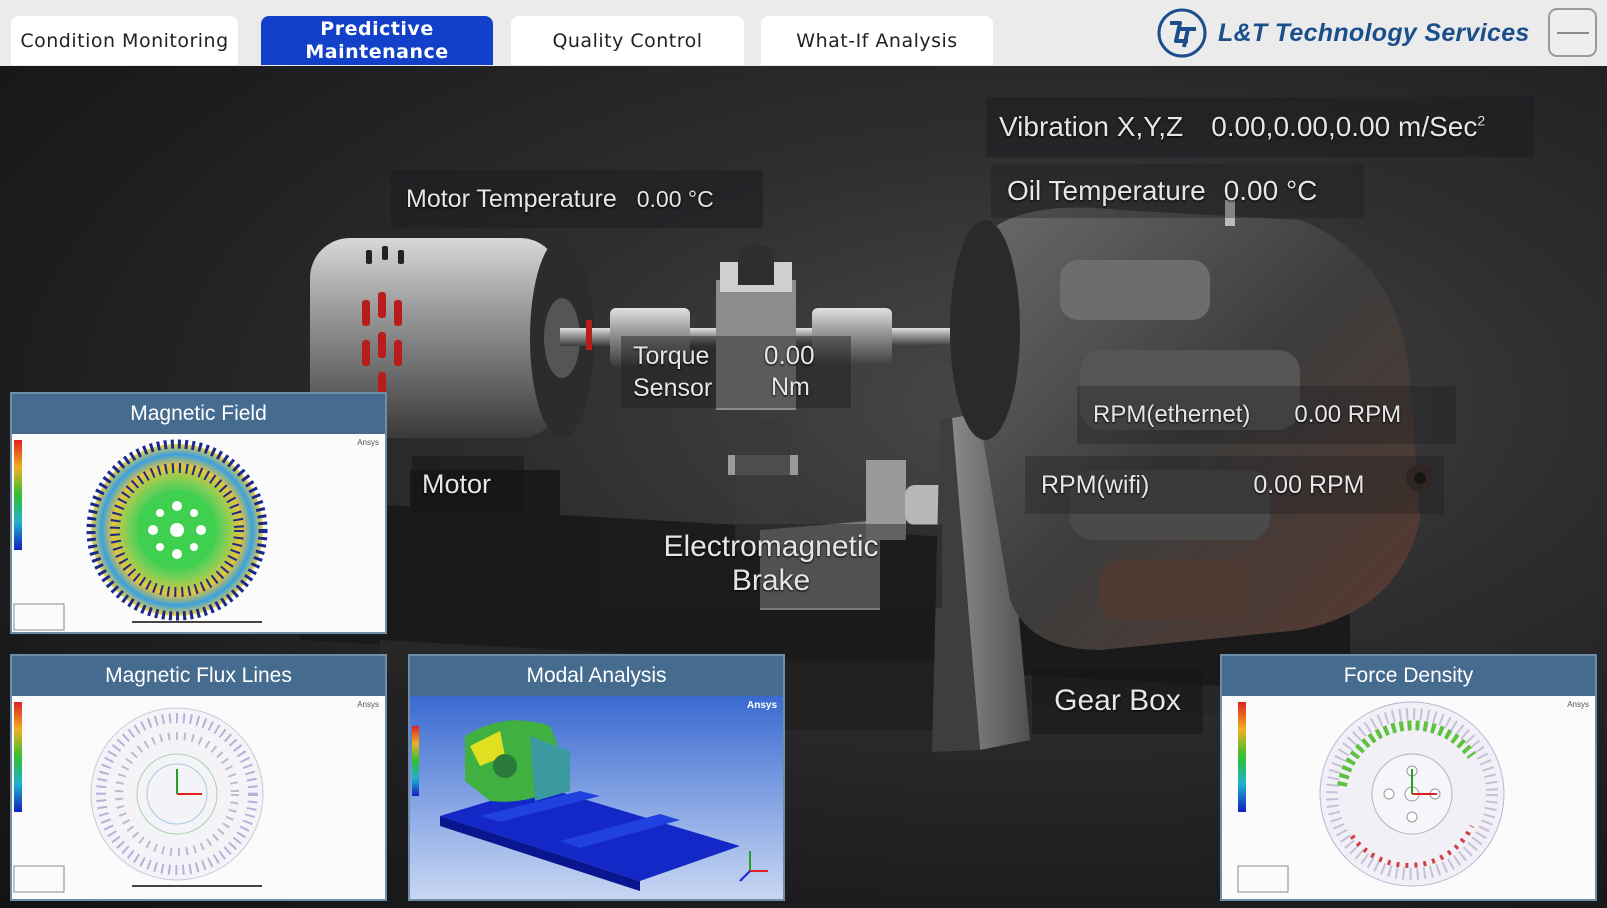 The image size is (1607, 908). I want to click on electromagnetic-brake-label: Electromagnetic Brake, so click(771, 566).